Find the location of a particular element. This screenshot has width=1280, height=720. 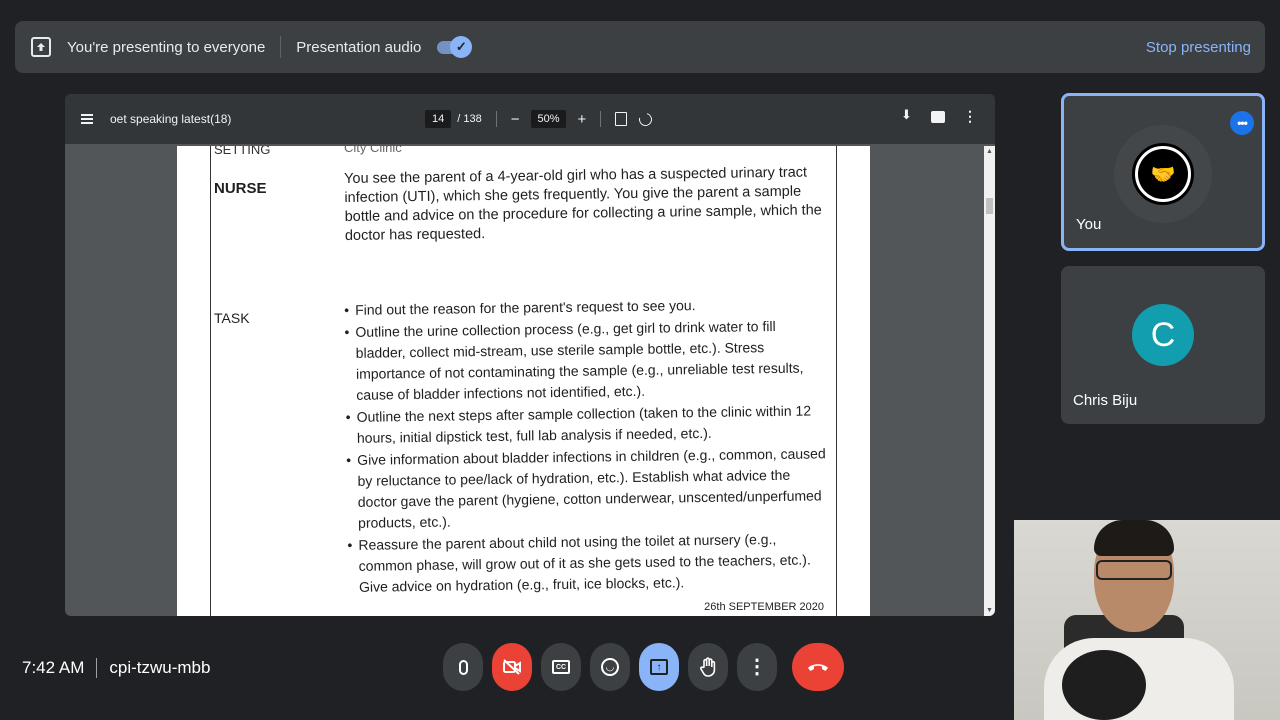

participant-tile-chris: C Chris Biju is located at coordinates (1163, 345).